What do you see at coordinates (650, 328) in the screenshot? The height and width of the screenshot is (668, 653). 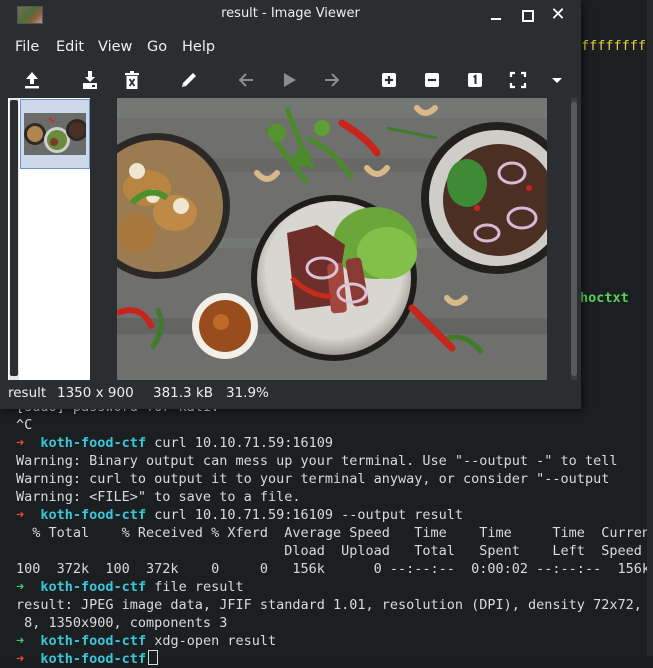 I see `terminal-scrollbar` at bounding box center [650, 328].